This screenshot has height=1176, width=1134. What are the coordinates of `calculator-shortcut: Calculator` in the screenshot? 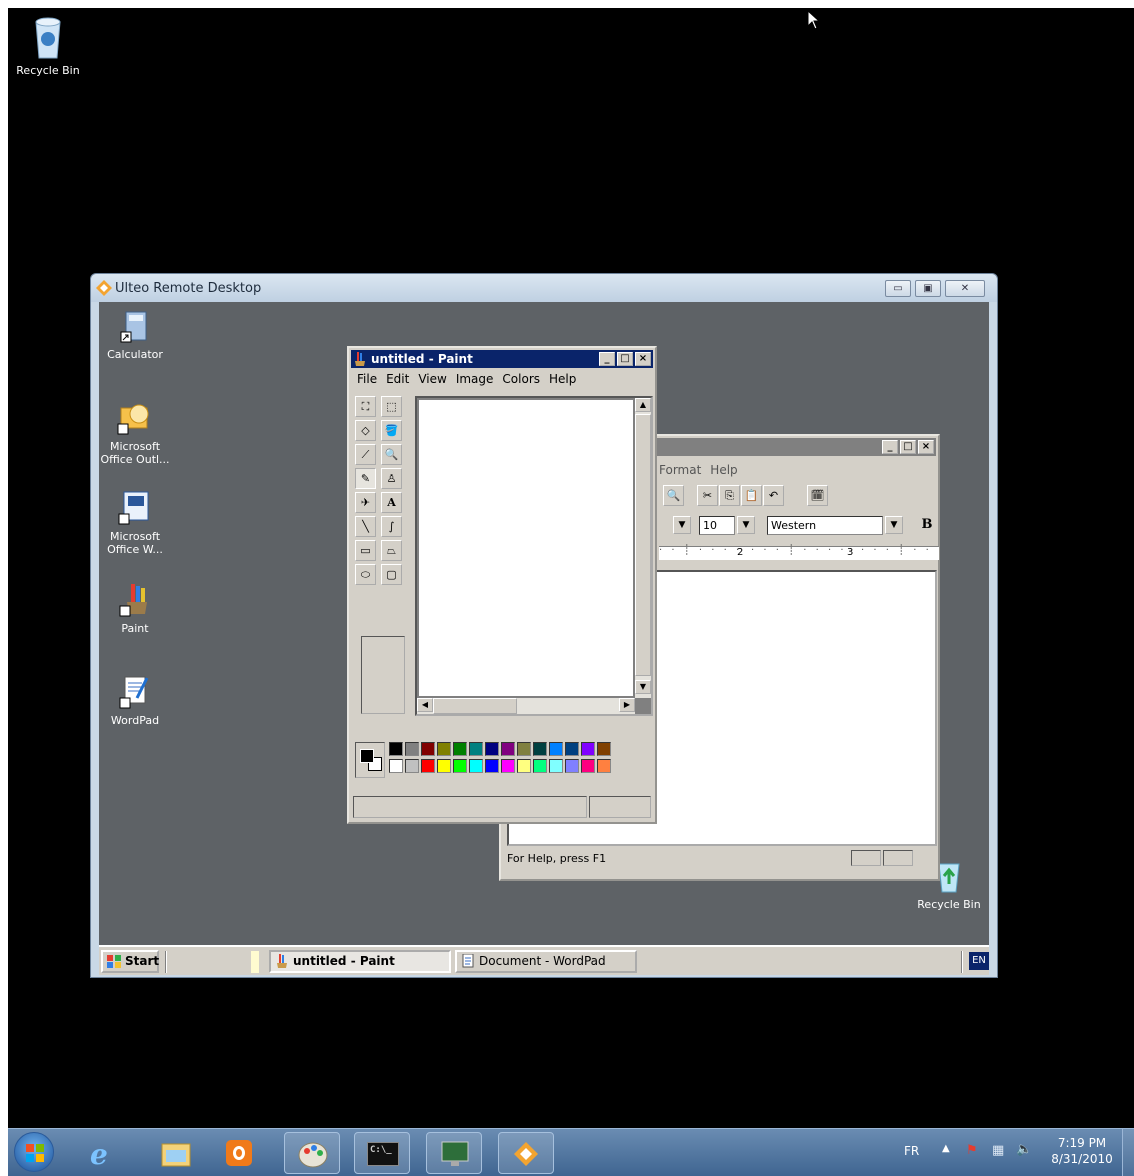 It's located at (137, 335).